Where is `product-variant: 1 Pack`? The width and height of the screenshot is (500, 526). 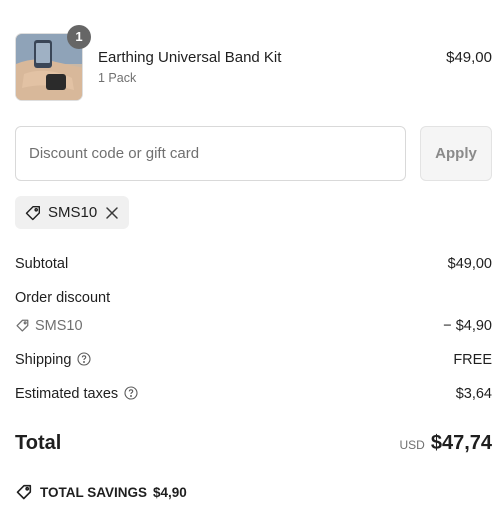 product-variant: 1 Pack is located at coordinates (117, 78).